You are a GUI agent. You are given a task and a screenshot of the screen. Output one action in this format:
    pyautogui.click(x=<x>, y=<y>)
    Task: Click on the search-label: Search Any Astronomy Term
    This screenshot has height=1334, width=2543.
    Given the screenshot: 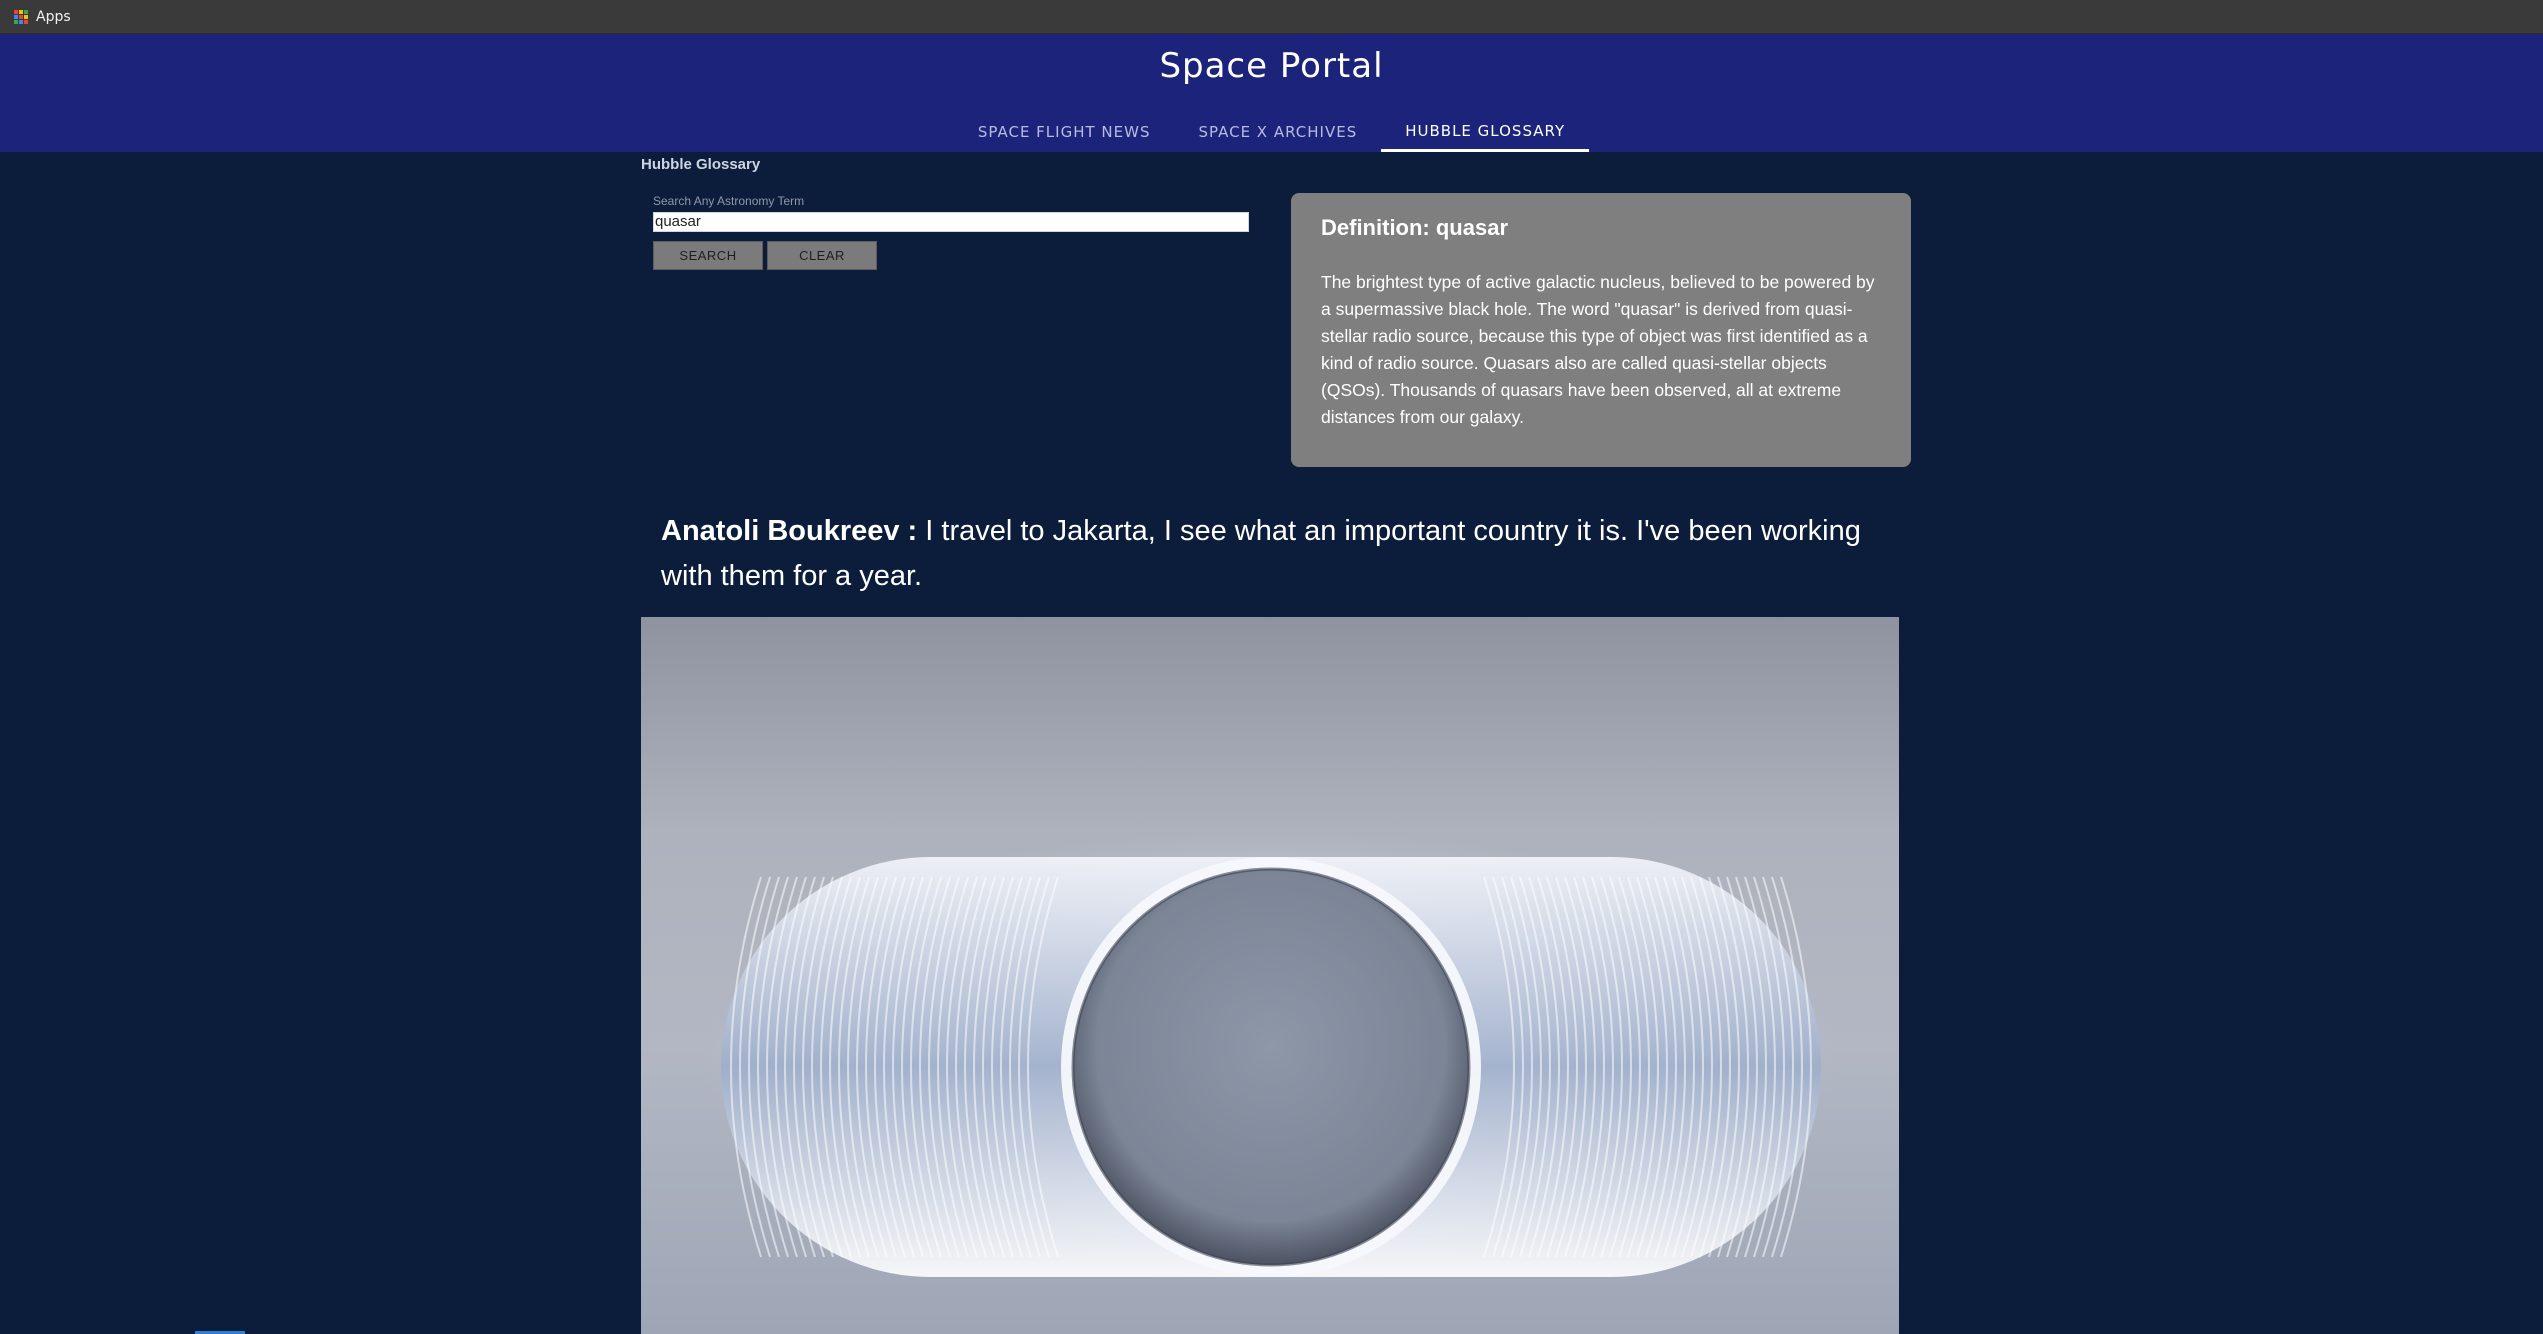 What is the action you would take?
    pyautogui.click(x=729, y=201)
    